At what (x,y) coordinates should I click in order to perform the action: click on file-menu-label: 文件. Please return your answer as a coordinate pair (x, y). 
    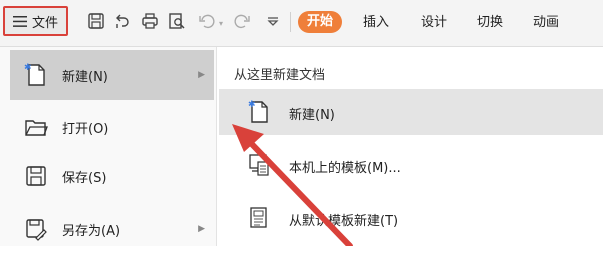
    Looking at the image, I should click on (45, 23).